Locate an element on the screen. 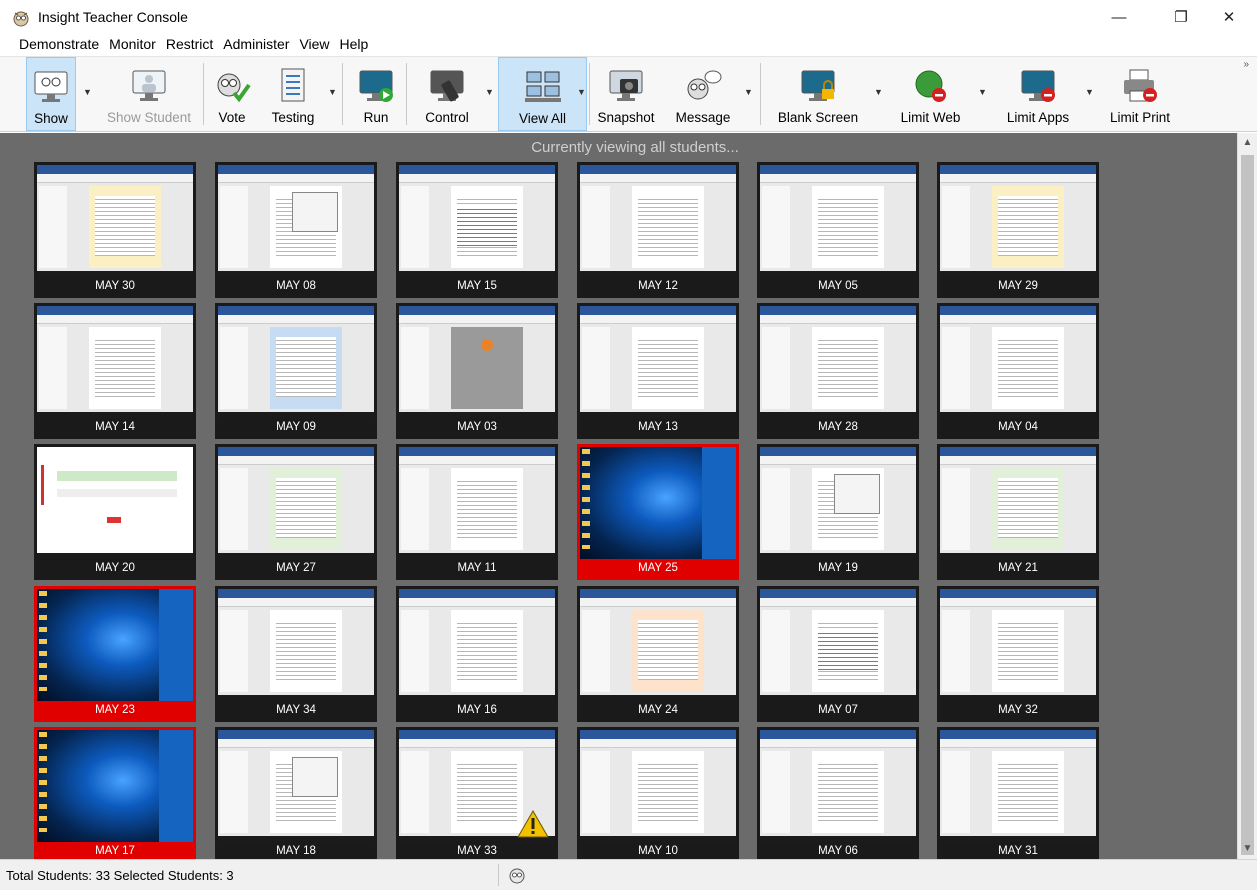  close-button: ✕ is located at coordinates (1229, 17).